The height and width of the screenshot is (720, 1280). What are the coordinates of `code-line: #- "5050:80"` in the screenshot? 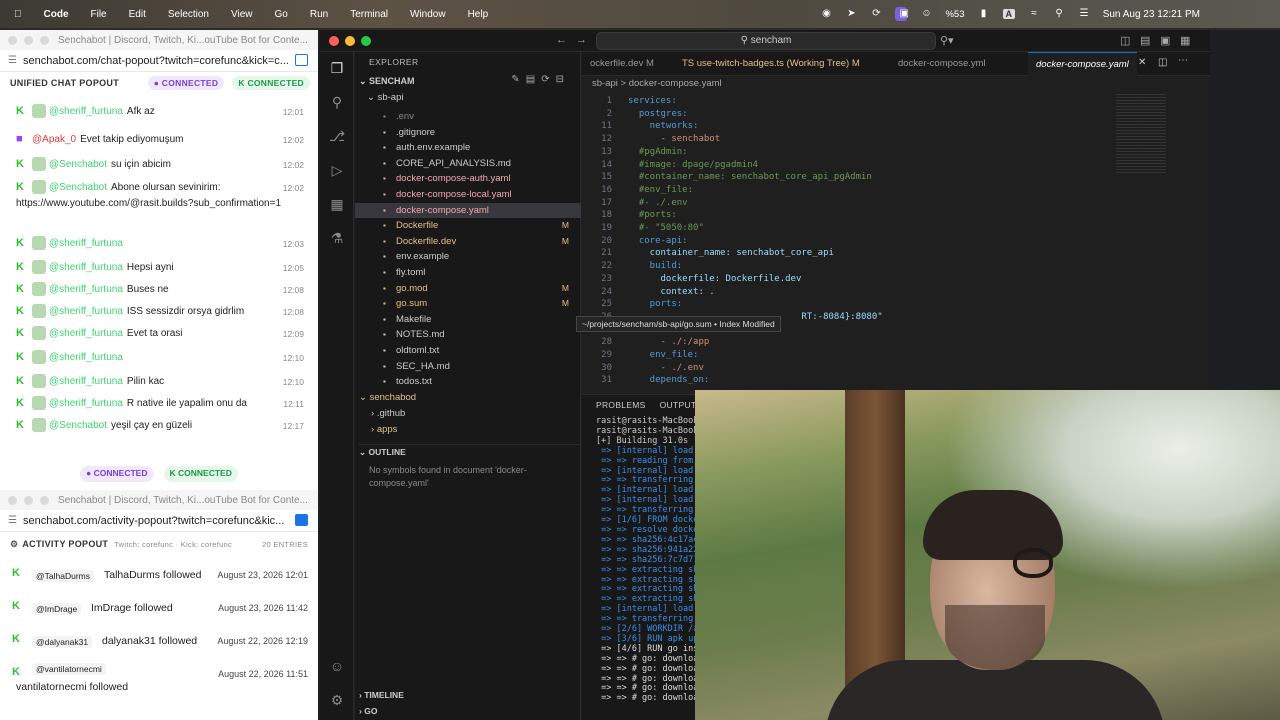 It's located at (666, 228).